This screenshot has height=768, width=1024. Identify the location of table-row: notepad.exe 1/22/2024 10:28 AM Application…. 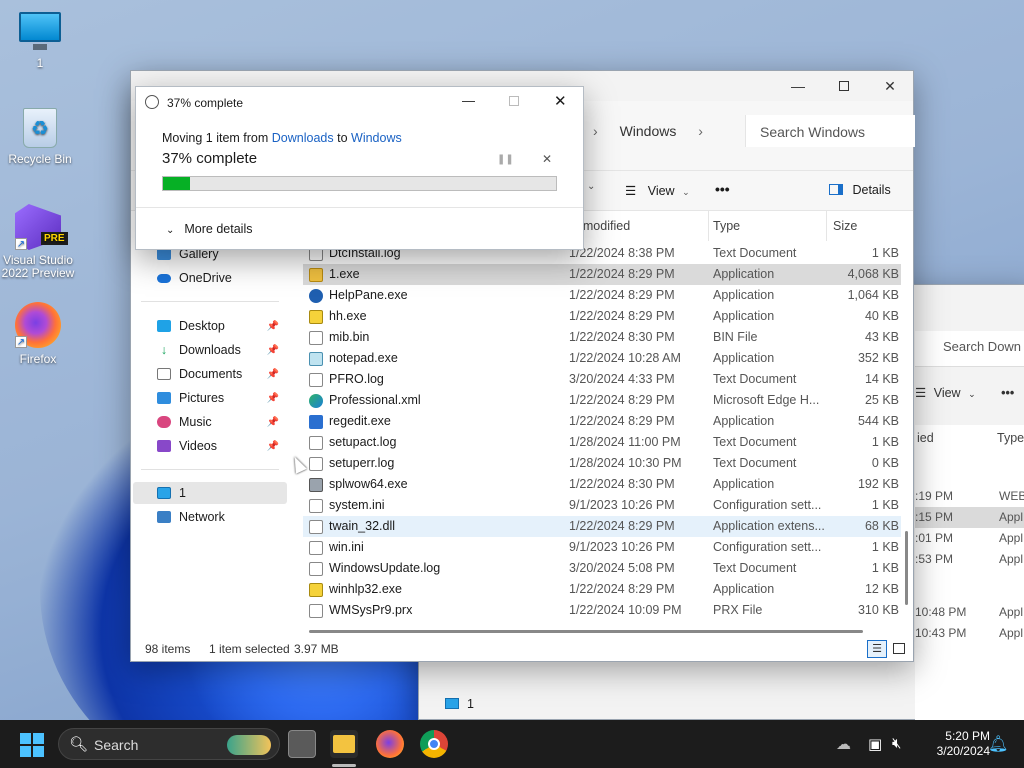
(602, 358).